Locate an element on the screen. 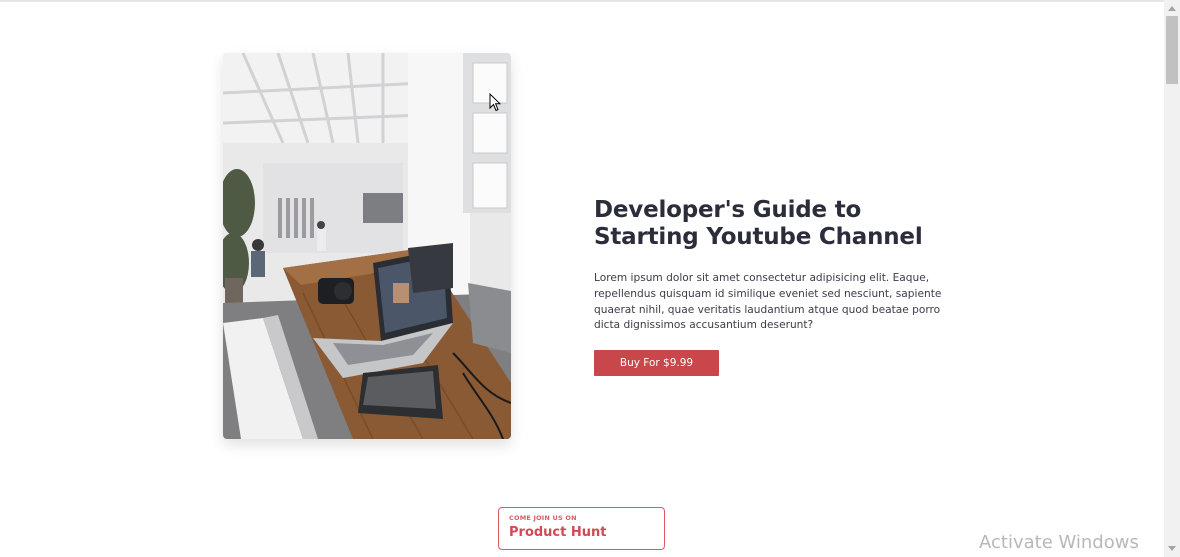  product-hunt-badge: COME JOIN US ON Product Hunt is located at coordinates (581, 528).